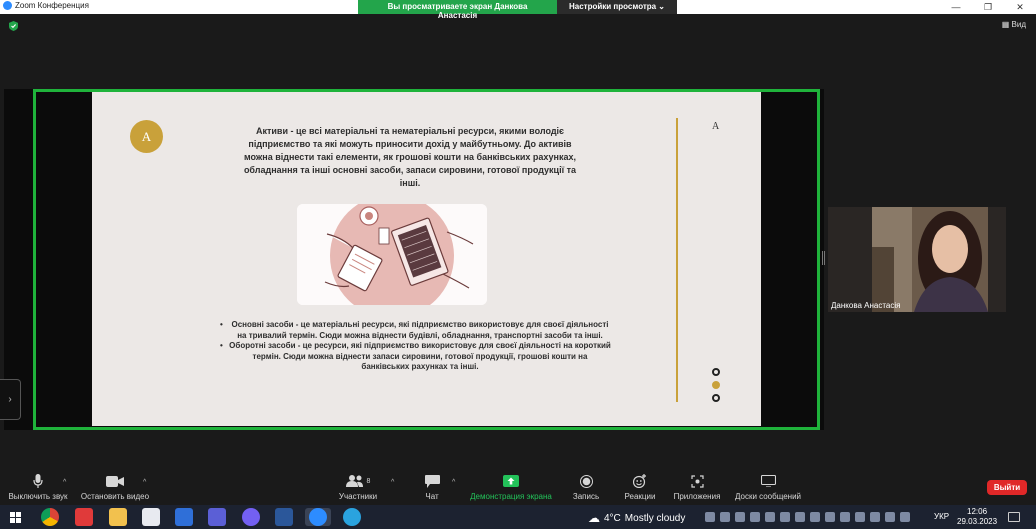 The height and width of the screenshot is (529, 1036). What do you see at coordinates (586, 481) in the screenshot?
I see `record-icon` at bounding box center [586, 481].